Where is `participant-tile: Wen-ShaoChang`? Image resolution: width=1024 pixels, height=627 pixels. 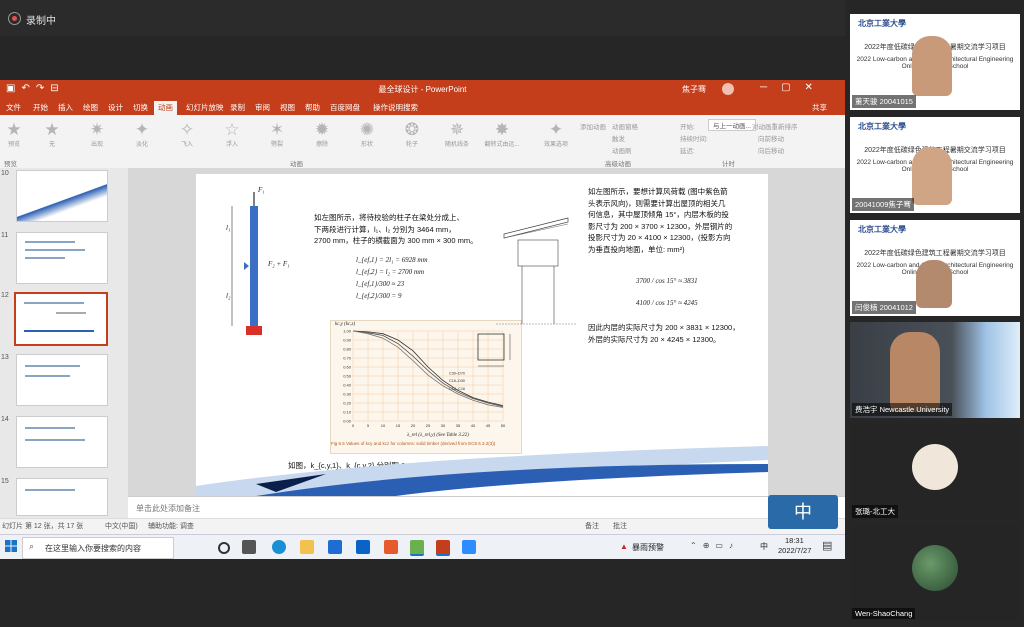
participant-tile: Wen-ShaoChang is located at coordinates (935, 573).